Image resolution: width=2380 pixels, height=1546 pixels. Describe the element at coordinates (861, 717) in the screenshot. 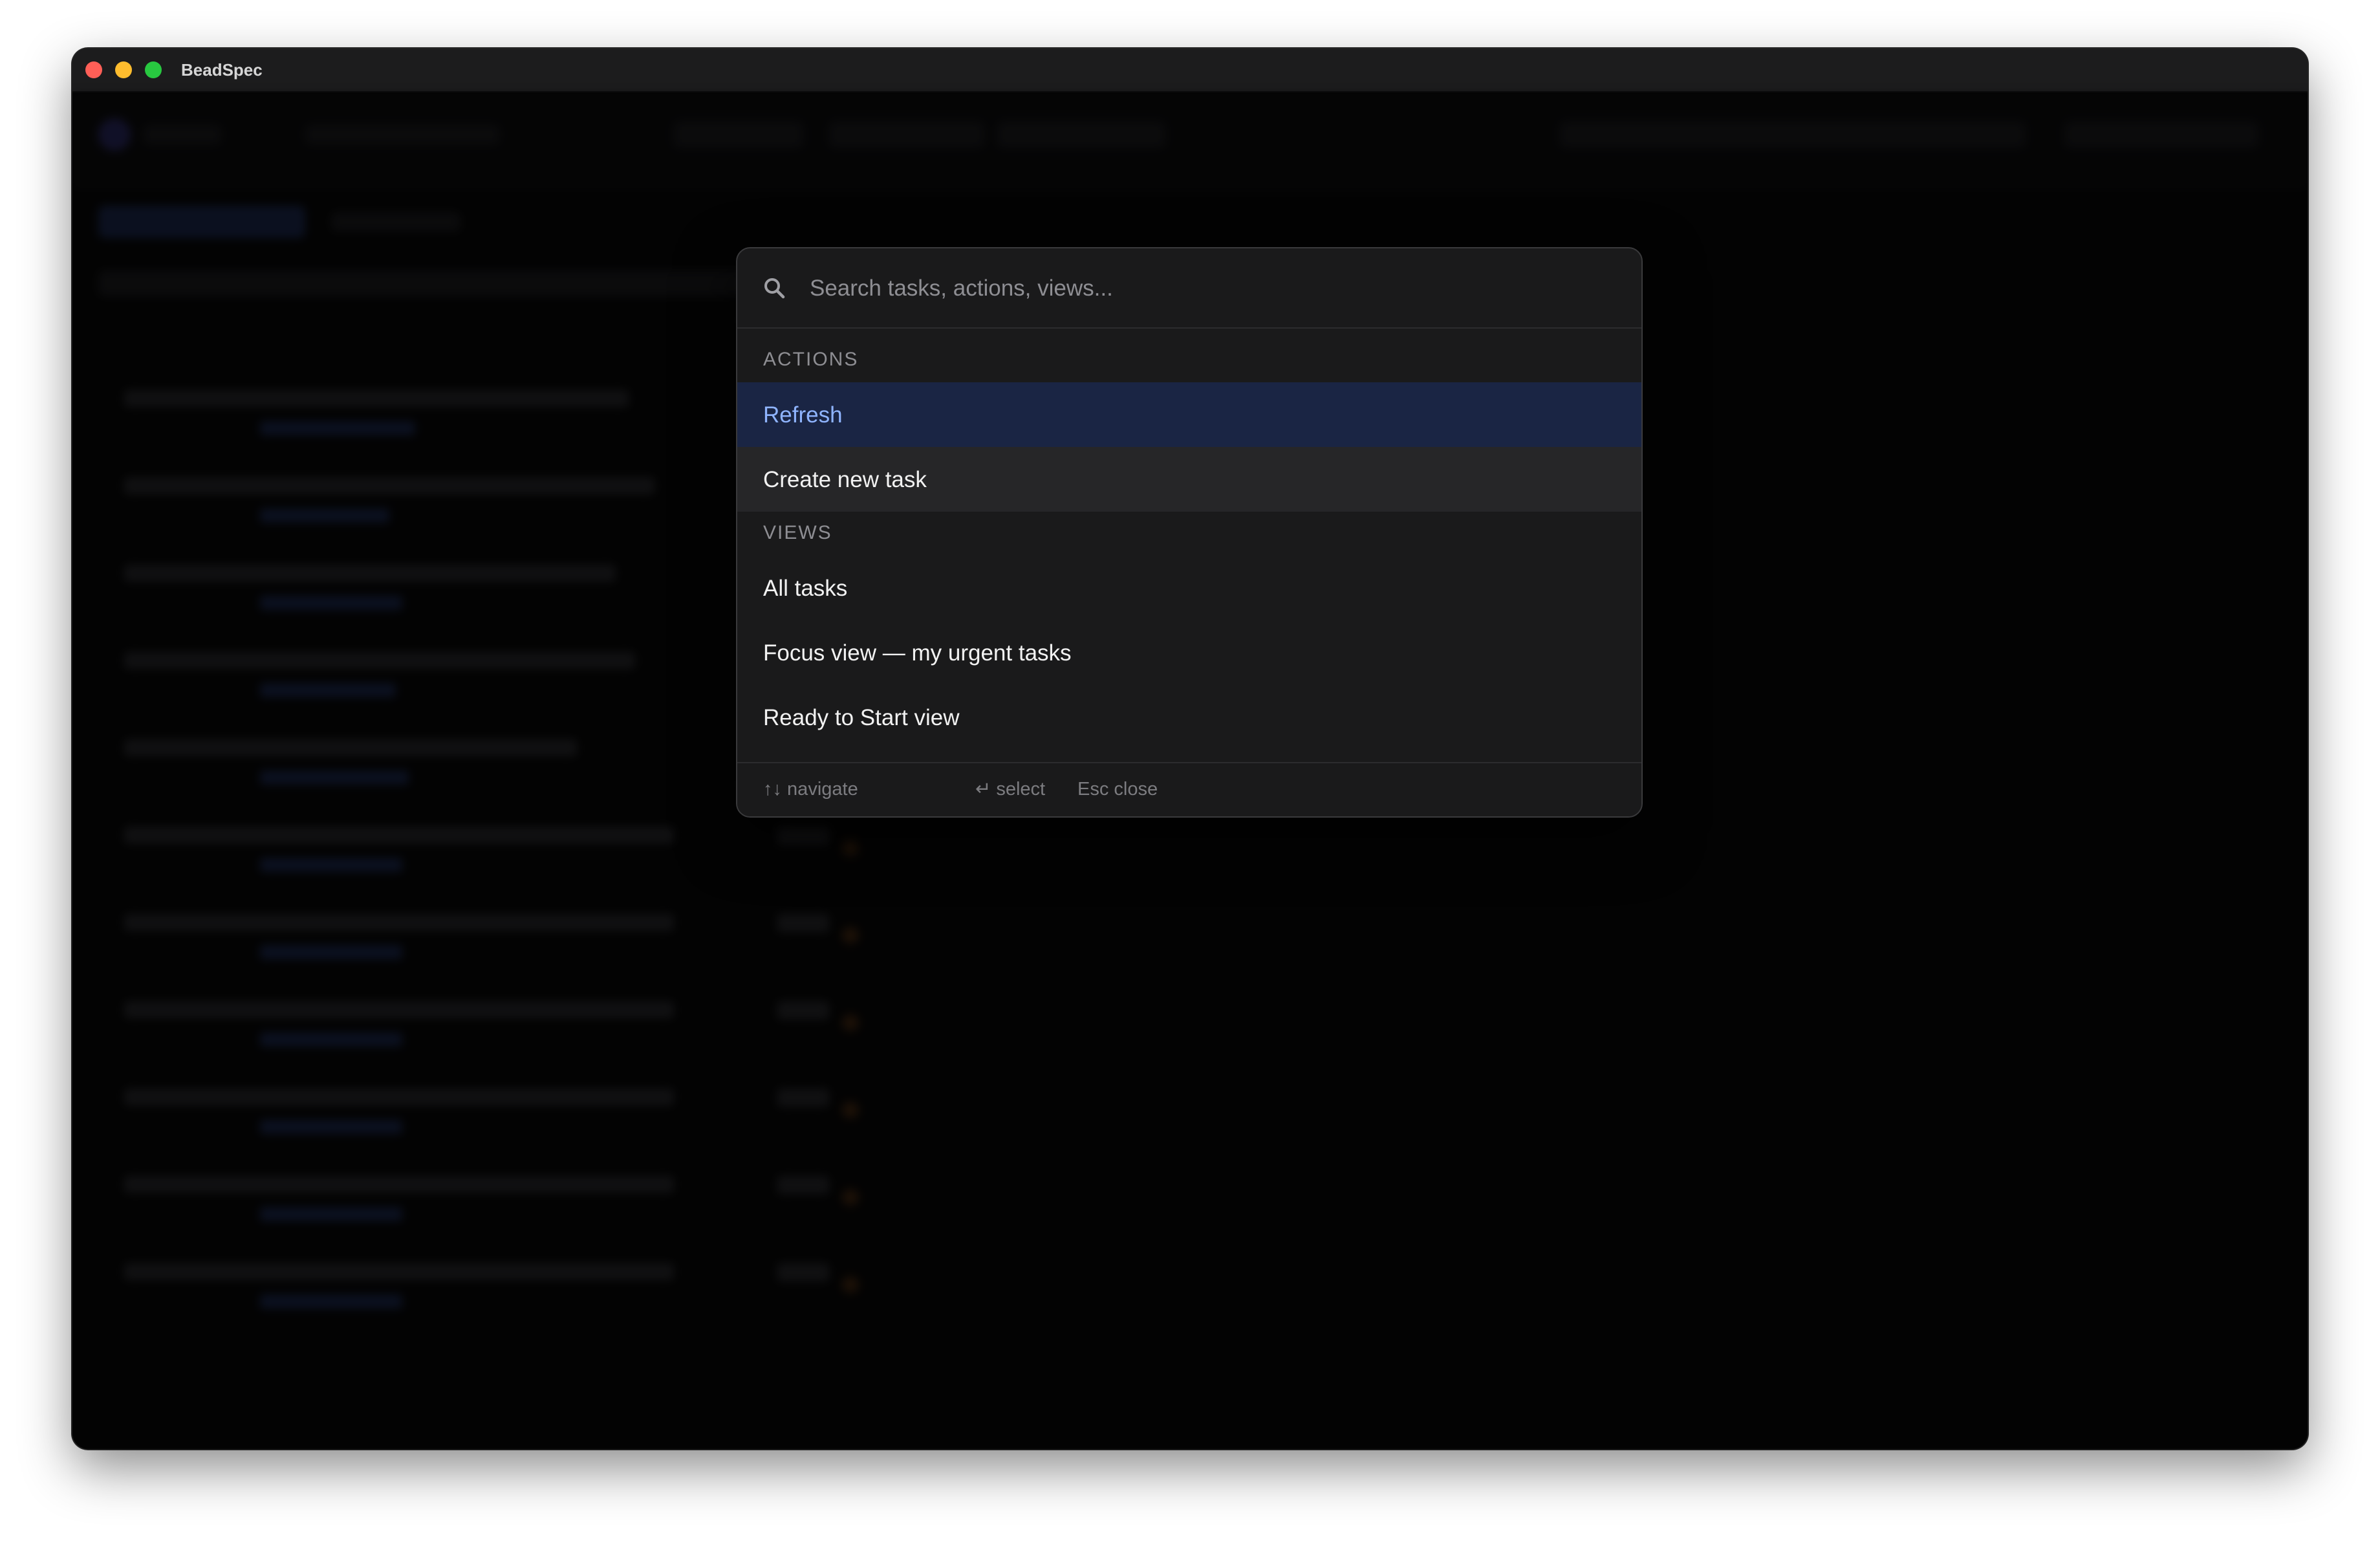

I see `command-item-label: Ready to Start view` at that location.